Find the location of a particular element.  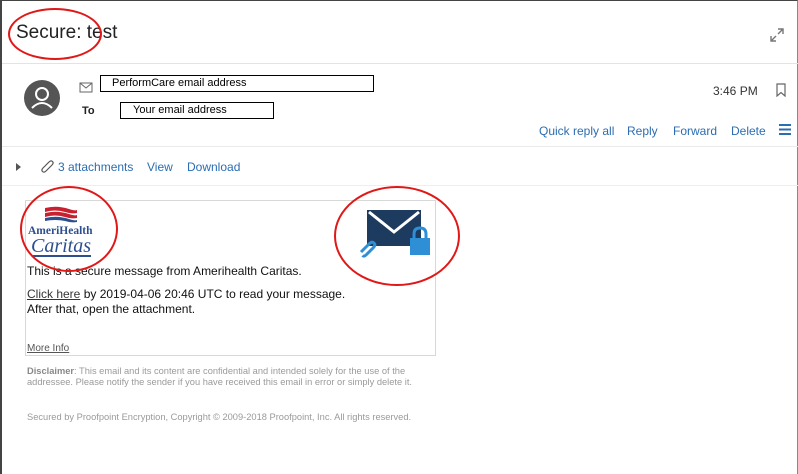

message-time: 3:46 PM is located at coordinates (735, 91).